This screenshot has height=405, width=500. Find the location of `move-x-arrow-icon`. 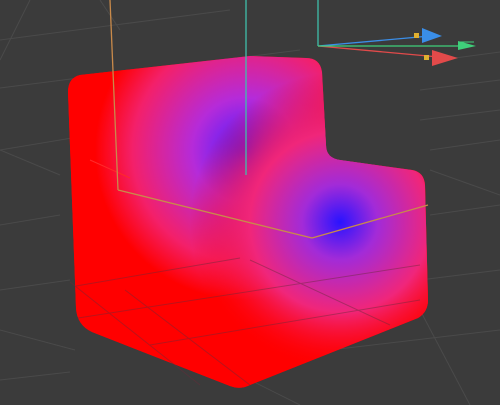

move-x-arrow-icon is located at coordinates (441, 58).